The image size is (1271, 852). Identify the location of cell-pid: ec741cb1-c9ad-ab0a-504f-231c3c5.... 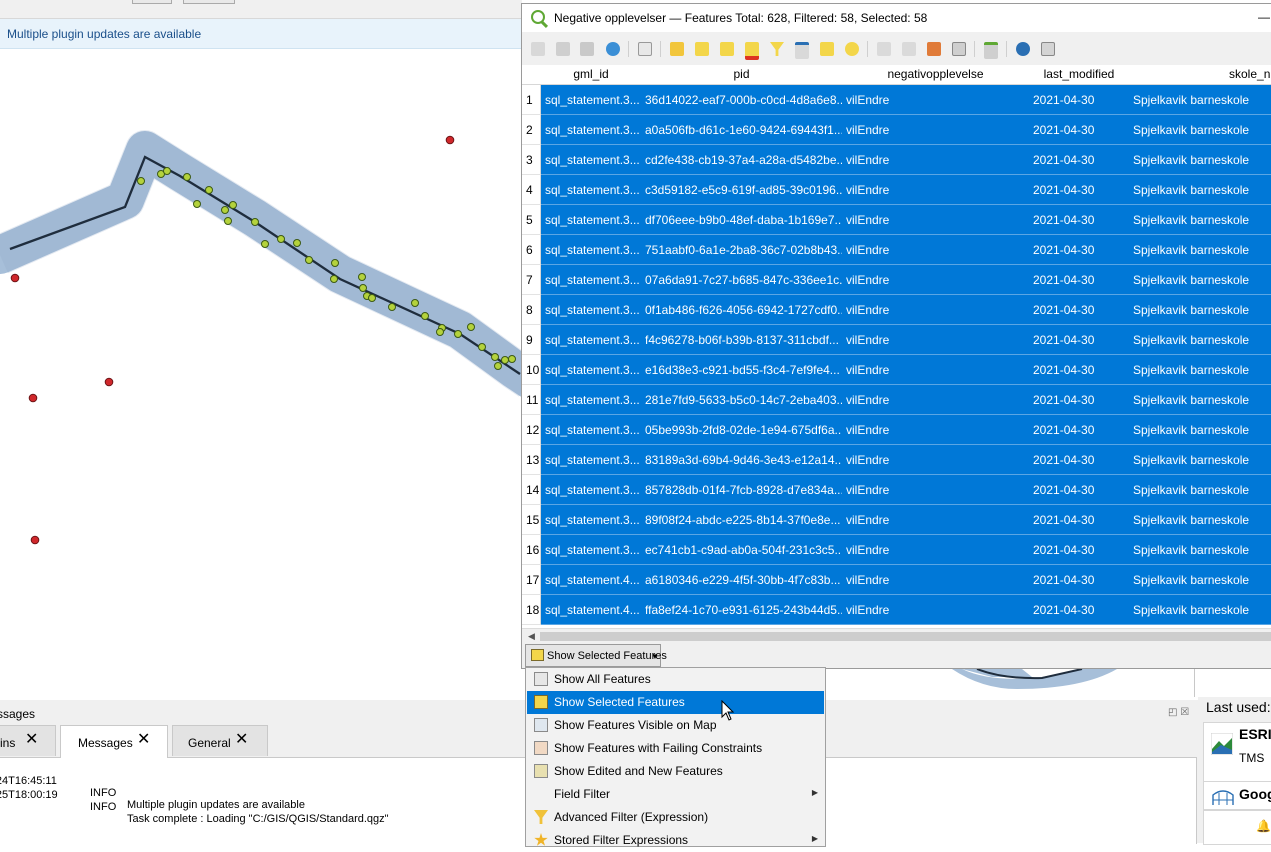
(742, 550).